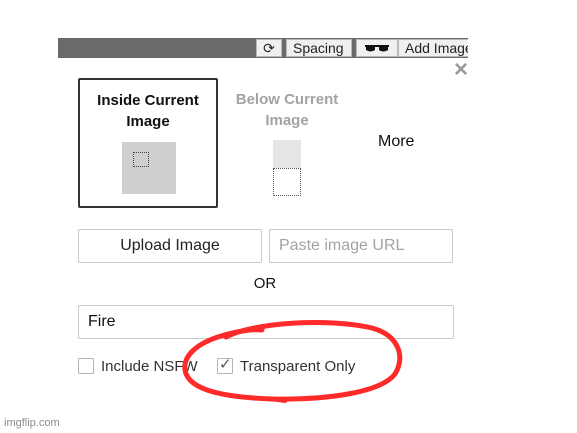  Describe the element at coordinates (148, 111) in the screenshot. I see `placement-inside-title: Inside Current Image` at that location.